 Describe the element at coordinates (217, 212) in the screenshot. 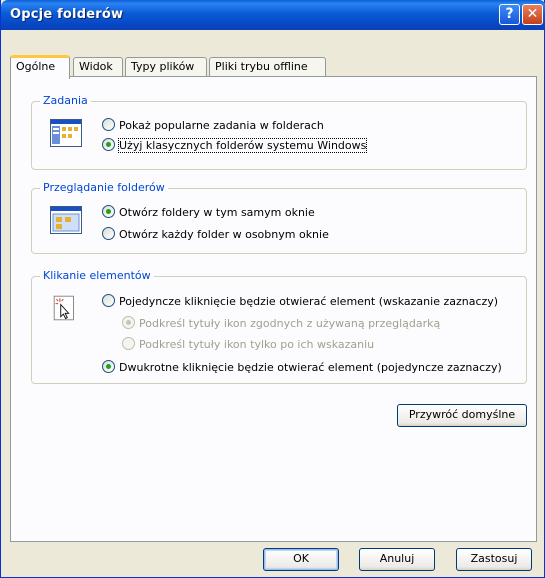

I see `open-same-window-label: Otwórz foldery w tym samym oknie` at that location.